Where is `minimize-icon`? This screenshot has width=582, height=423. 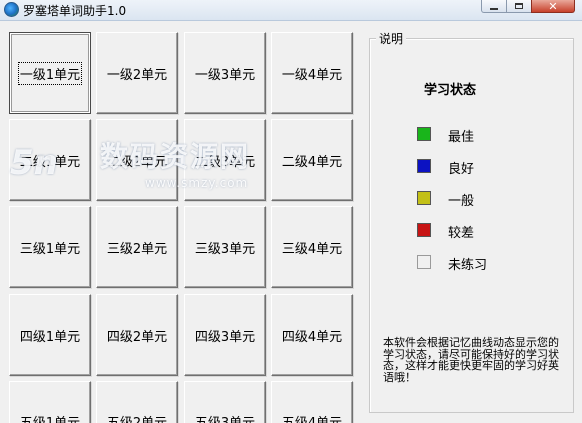 minimize-icon is located at coordinates (494, 8).